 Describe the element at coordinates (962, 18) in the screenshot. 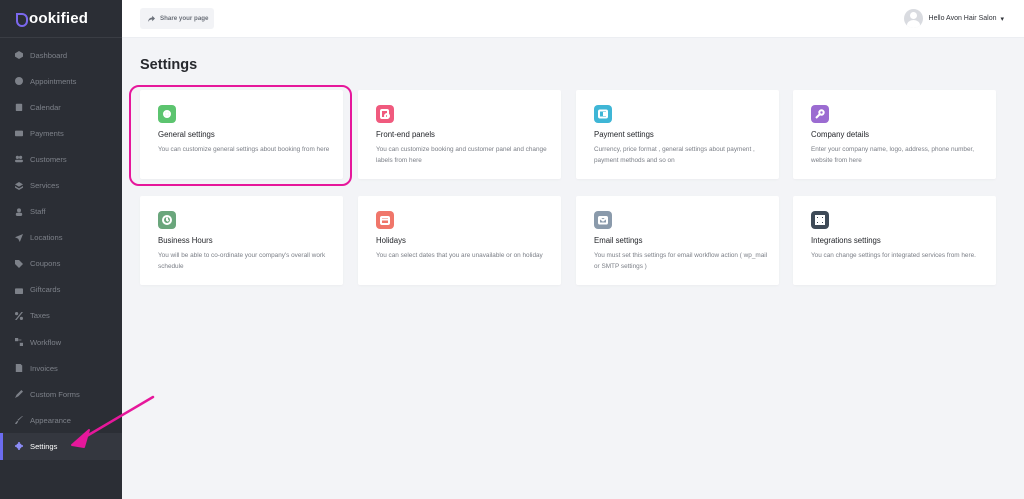

I see `user-greeting: Hello Avon Hair Salon` at that location.